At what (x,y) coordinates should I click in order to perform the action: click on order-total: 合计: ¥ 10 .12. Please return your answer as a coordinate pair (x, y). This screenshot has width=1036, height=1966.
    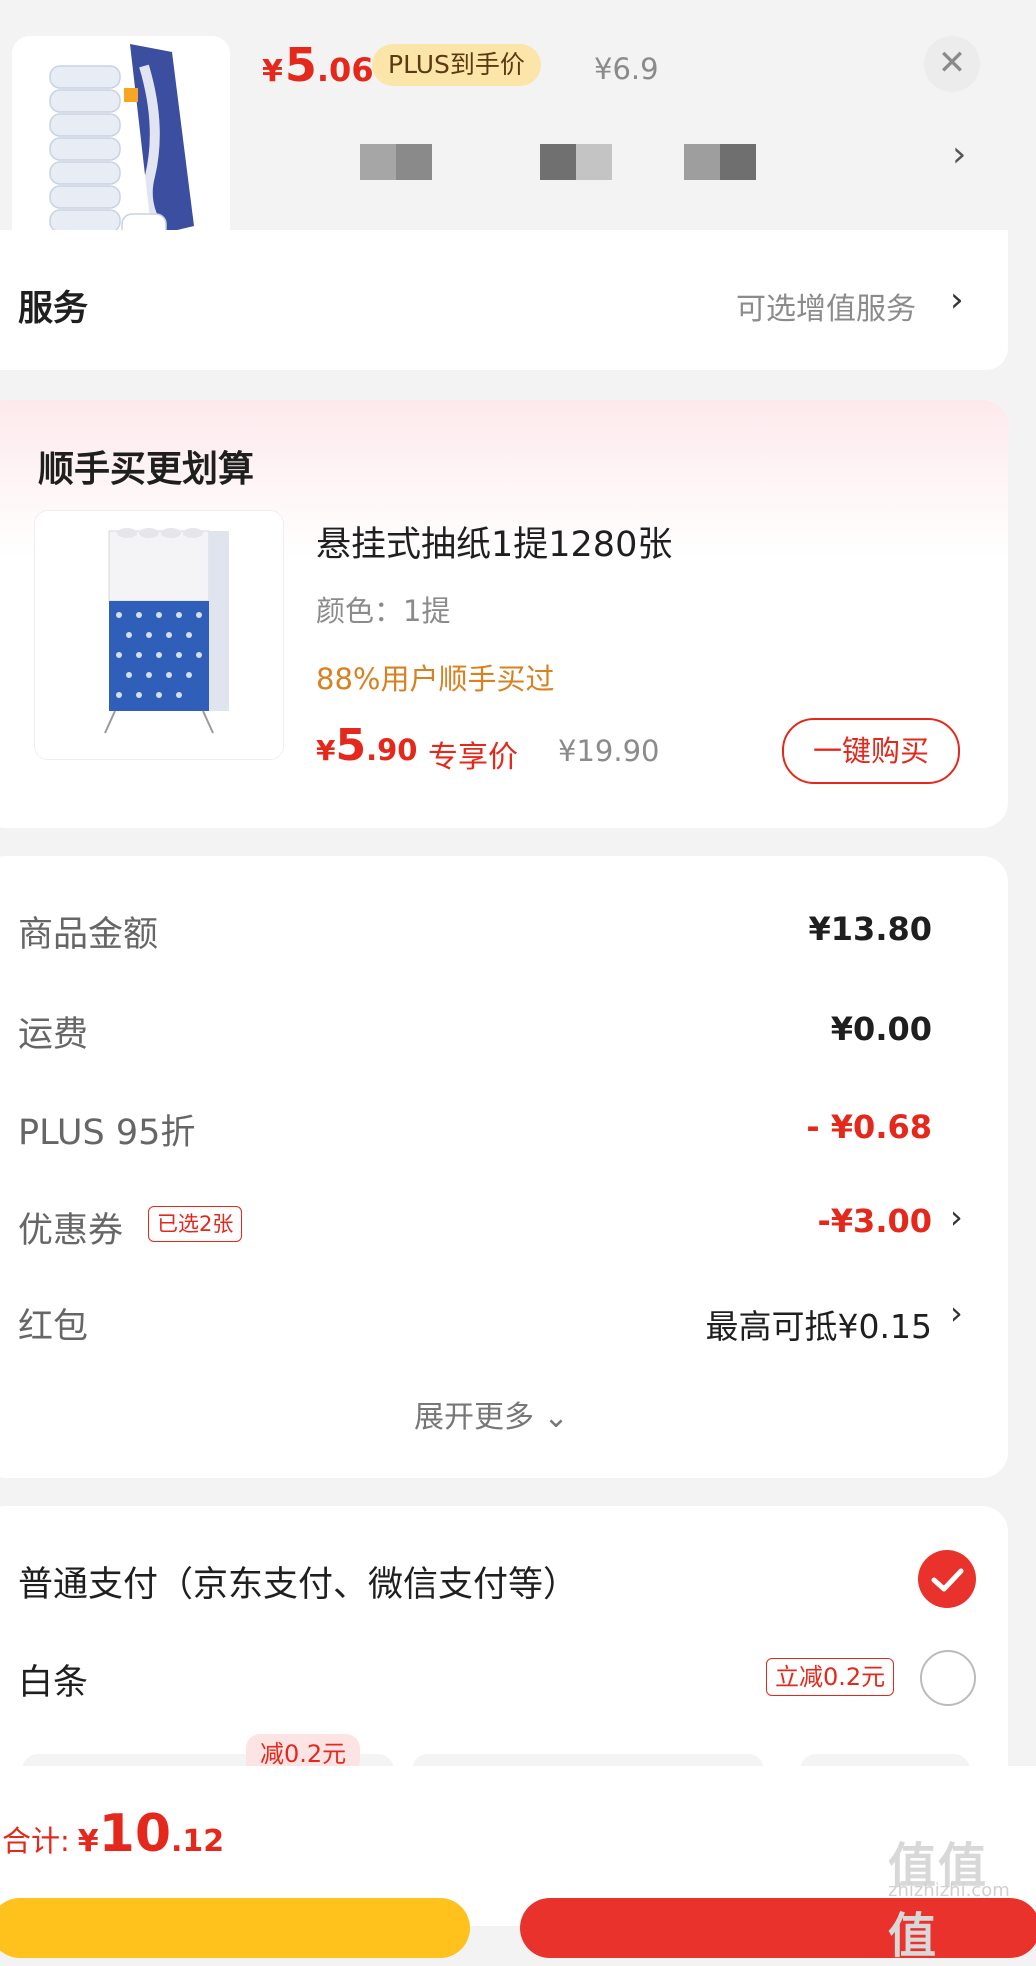
    Looking at the image, I should click on (113, 1834).